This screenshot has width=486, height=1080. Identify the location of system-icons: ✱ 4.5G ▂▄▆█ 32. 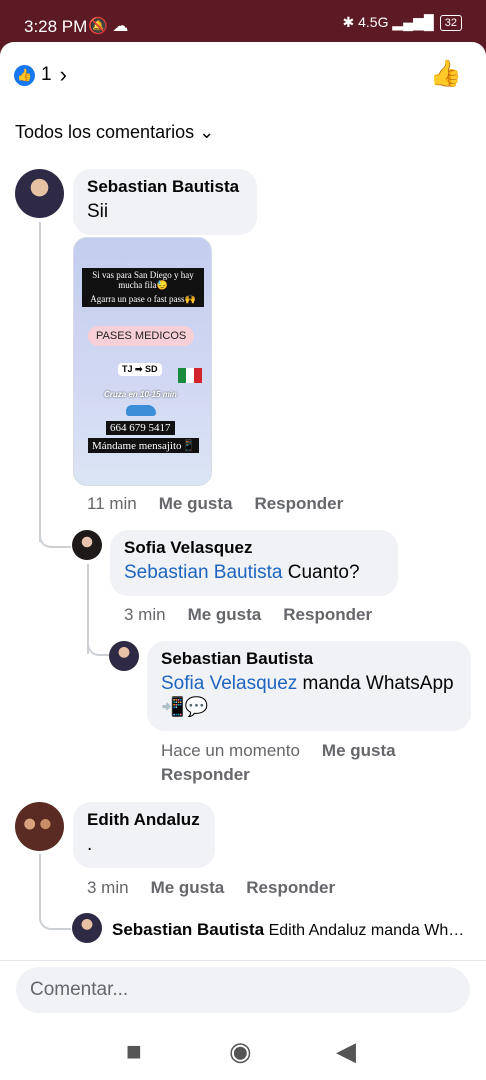
(402, 22).